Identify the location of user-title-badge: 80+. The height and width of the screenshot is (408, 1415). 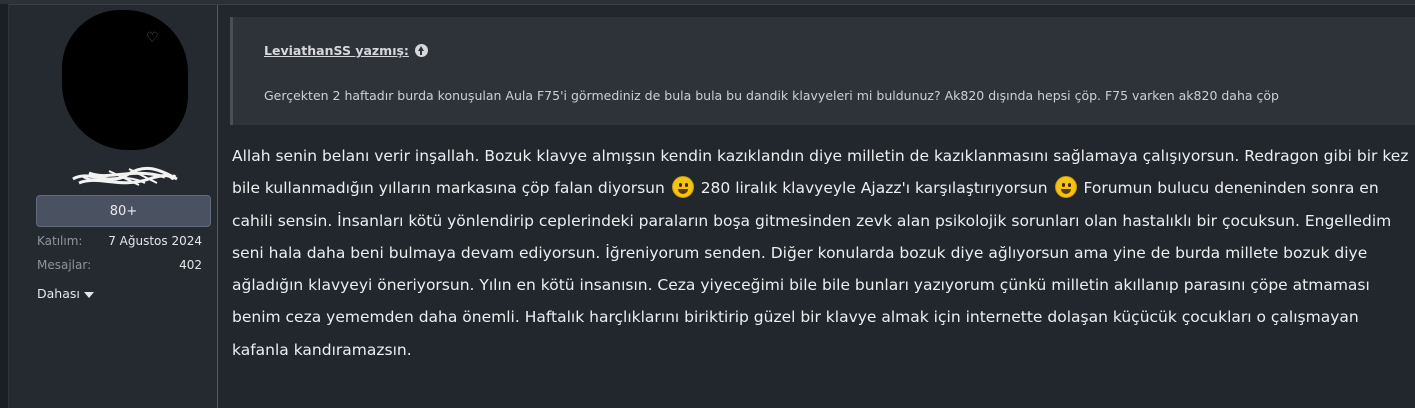
(123, 211).